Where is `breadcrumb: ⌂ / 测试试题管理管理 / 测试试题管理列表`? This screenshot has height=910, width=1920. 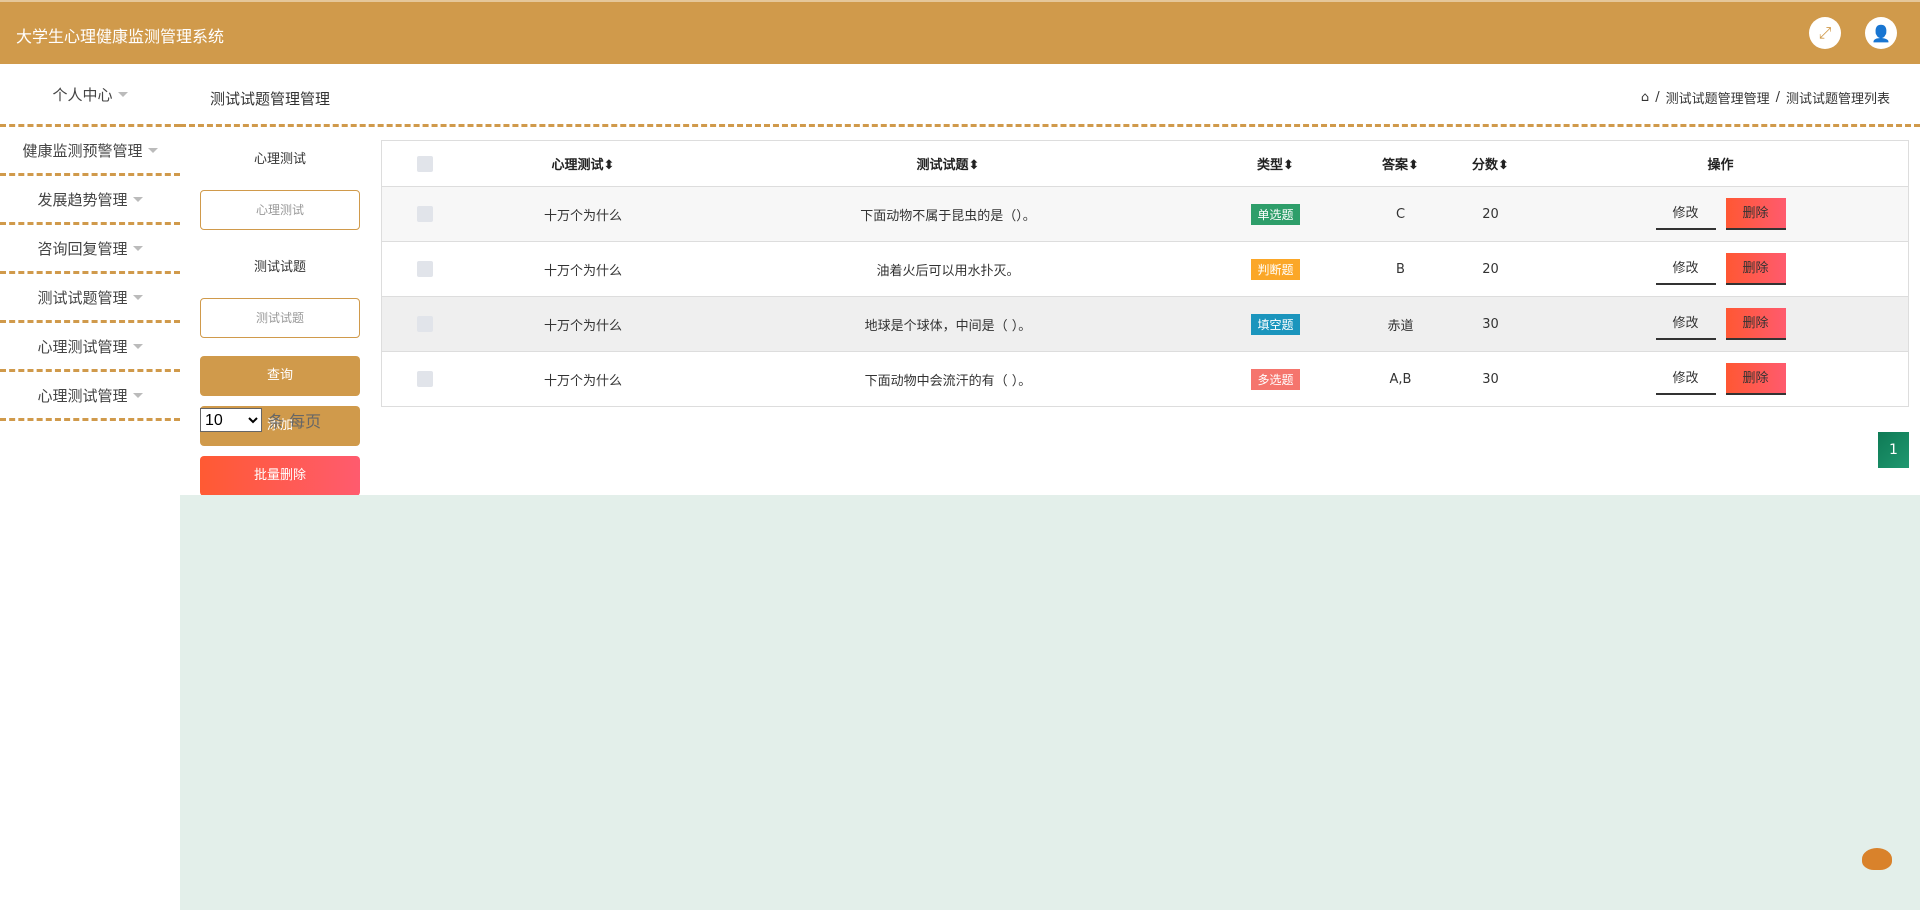
breadcrumb: ⌂ / 测试试题管理管理 / 测试试题管理列表 is located at coordinates (1765, 97).